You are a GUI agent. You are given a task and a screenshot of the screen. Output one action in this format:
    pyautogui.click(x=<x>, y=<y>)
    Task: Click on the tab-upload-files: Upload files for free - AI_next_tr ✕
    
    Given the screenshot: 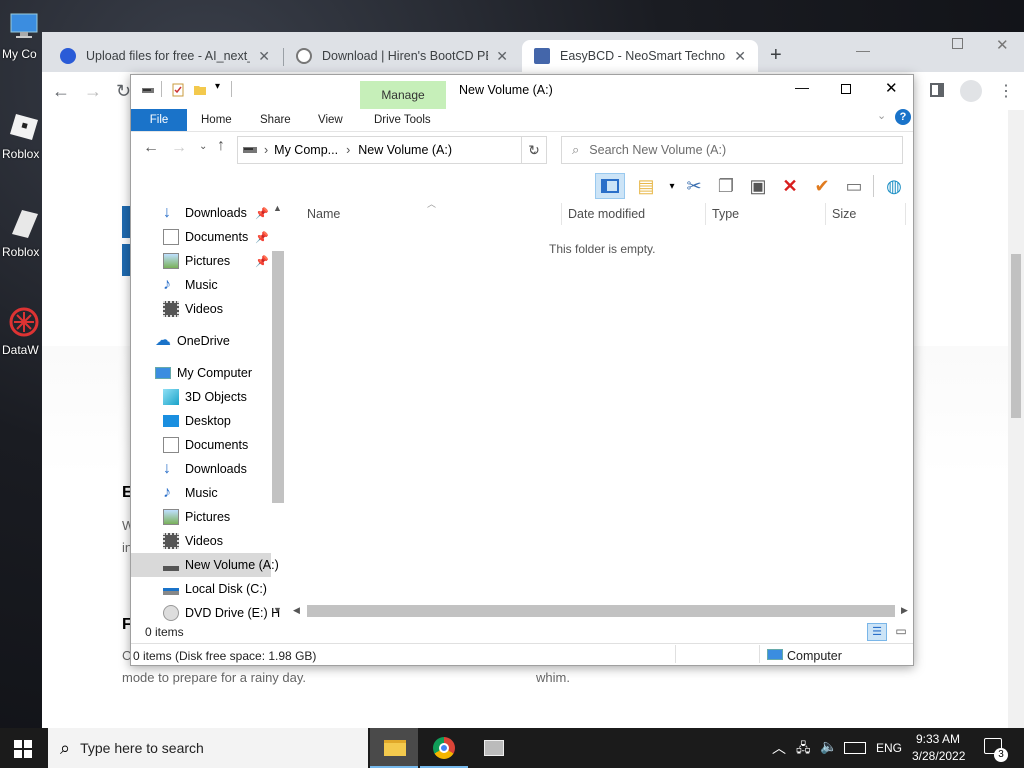 What is the action you would take?
    pyautogui.click(x=165, y=56)
    